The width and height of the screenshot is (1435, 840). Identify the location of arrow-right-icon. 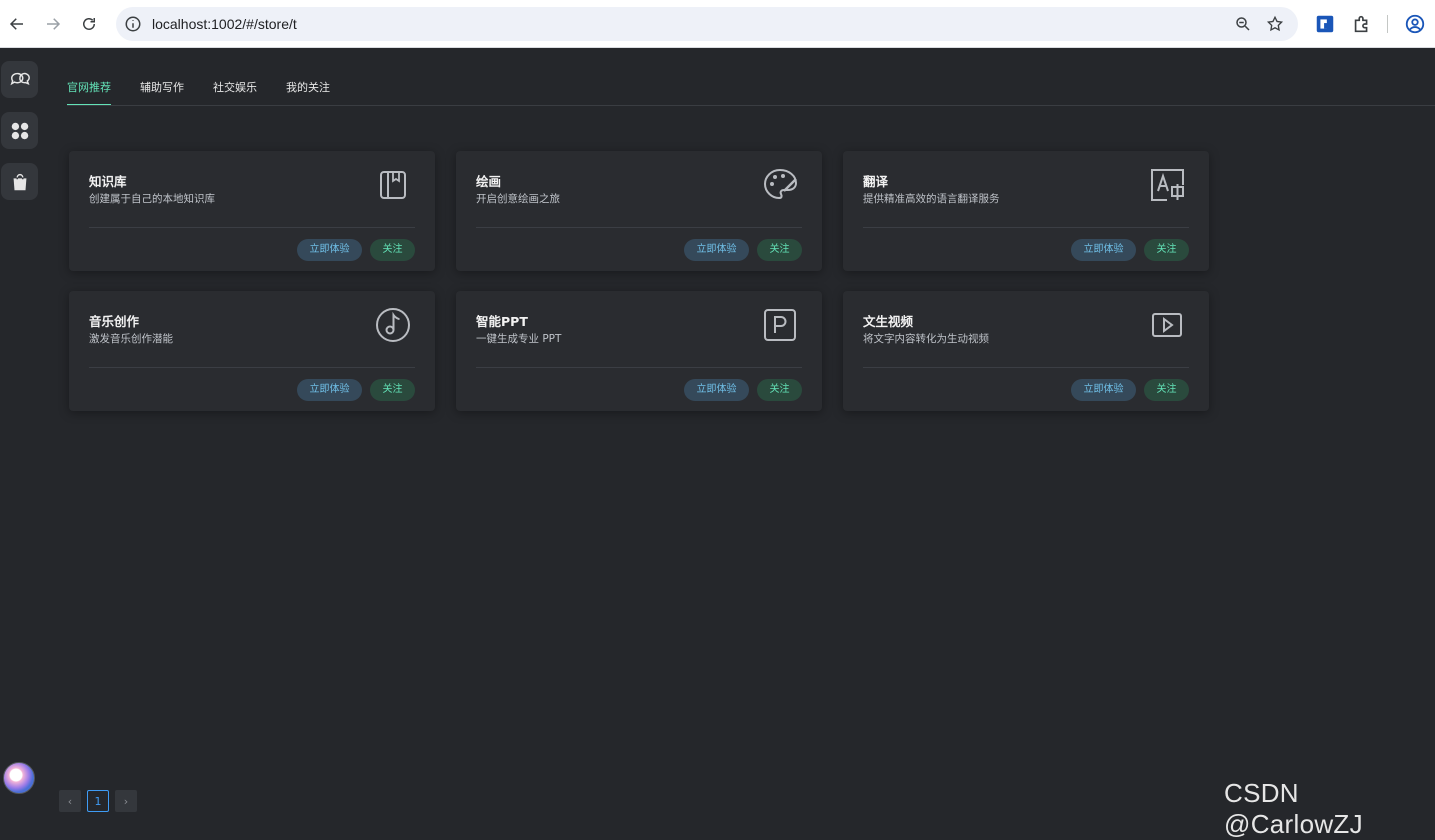
(54, 24).